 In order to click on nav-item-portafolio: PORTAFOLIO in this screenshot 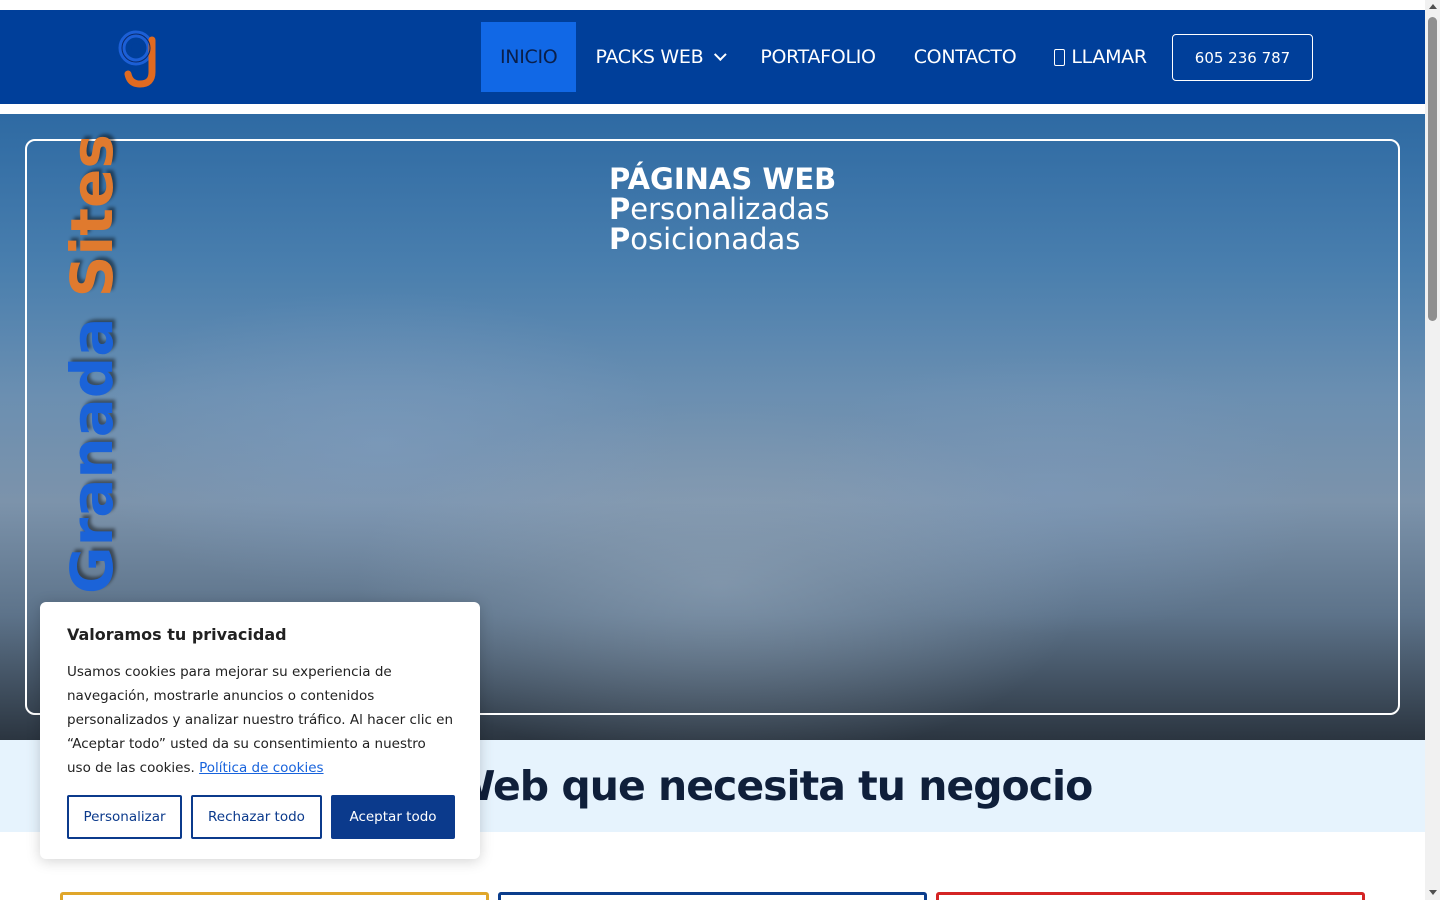, I will do `click(817, 57)`.